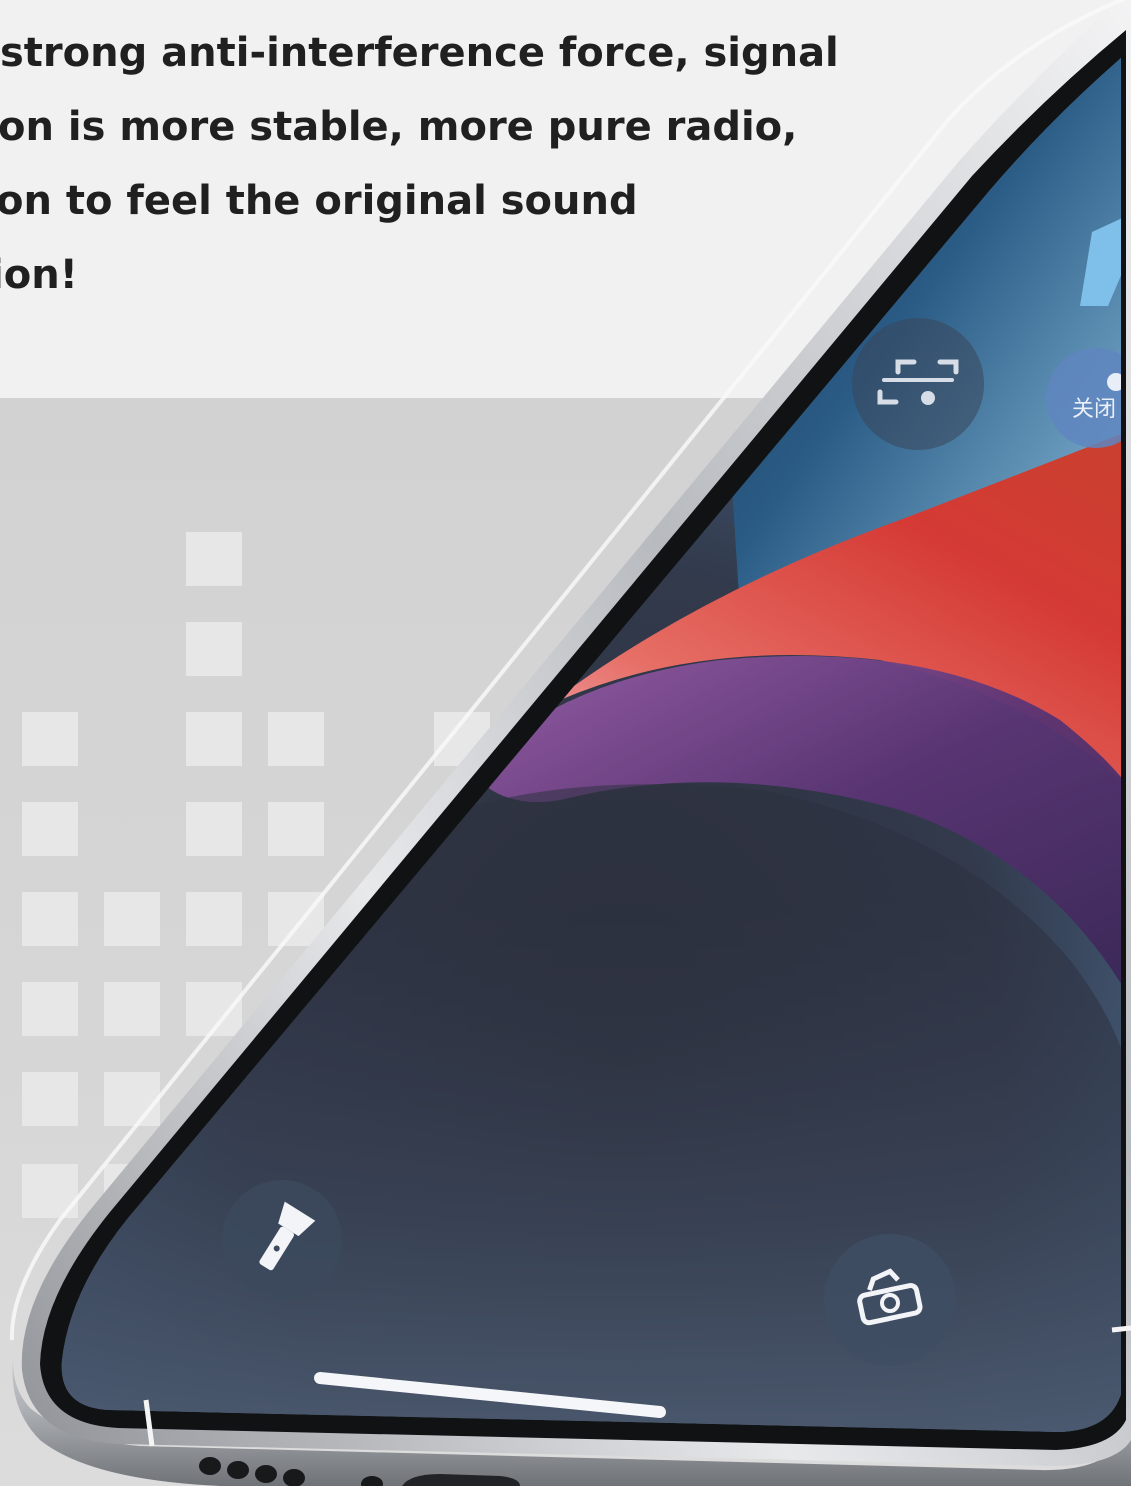  Describe the element at coordinates (282, 1240) in the screenshot. I see `flashlight-icon` at that location.